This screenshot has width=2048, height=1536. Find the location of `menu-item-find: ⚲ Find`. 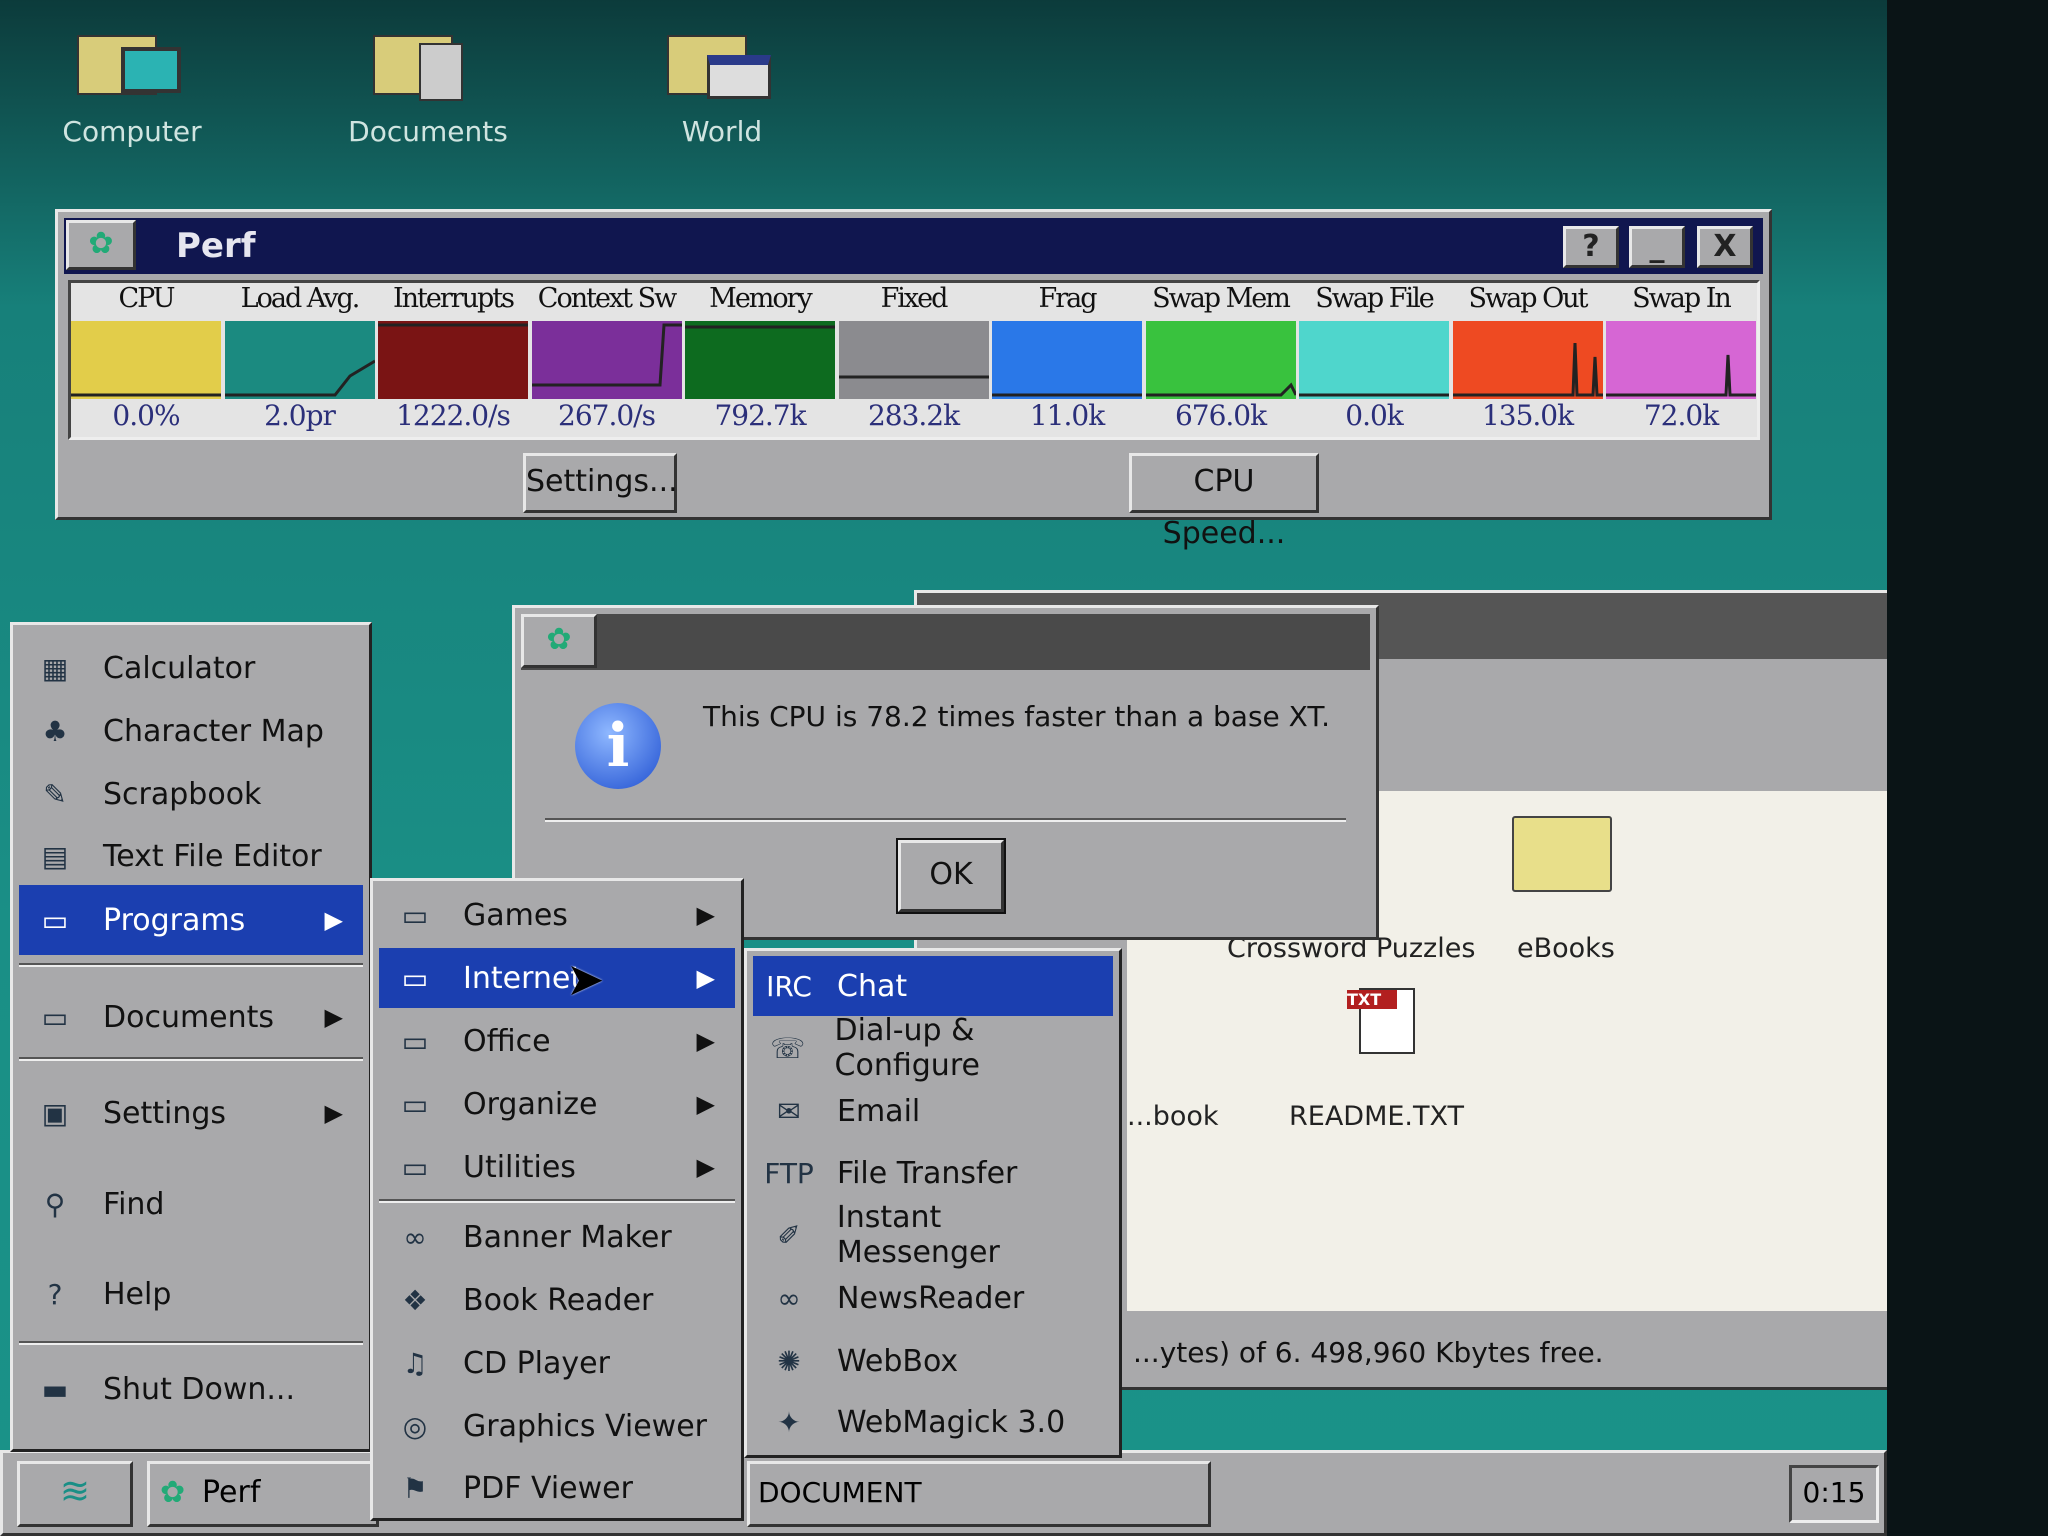

menu-item-find: ⚲ Find is located at coordinates (191, 1204).